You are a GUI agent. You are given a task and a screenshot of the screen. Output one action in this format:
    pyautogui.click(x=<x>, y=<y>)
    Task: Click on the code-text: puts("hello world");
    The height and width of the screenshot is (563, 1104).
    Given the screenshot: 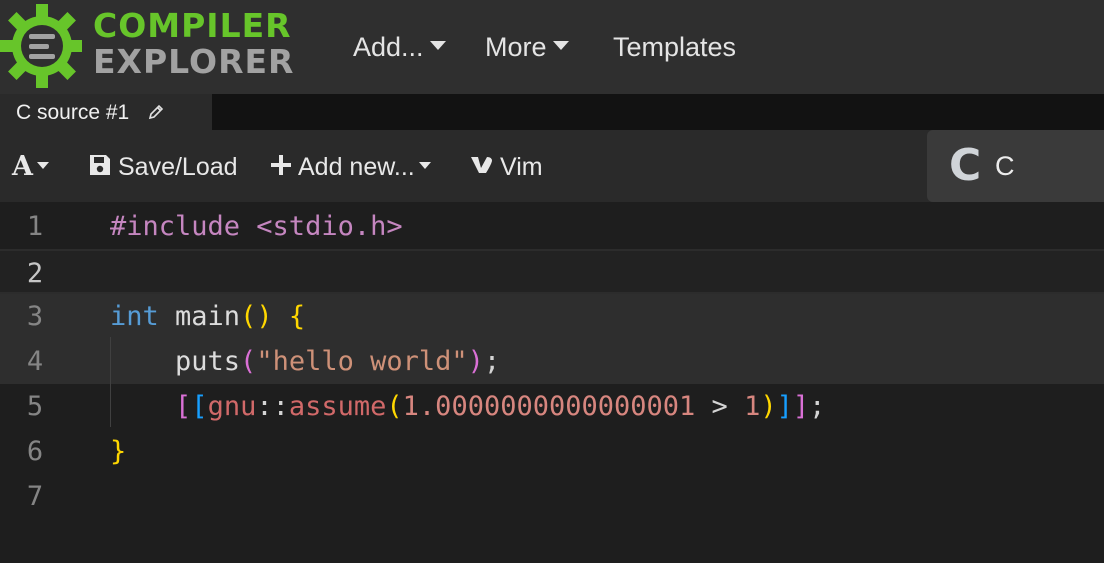 What is the action you would take?
    pyautogui.click(x=305, y=361)
    